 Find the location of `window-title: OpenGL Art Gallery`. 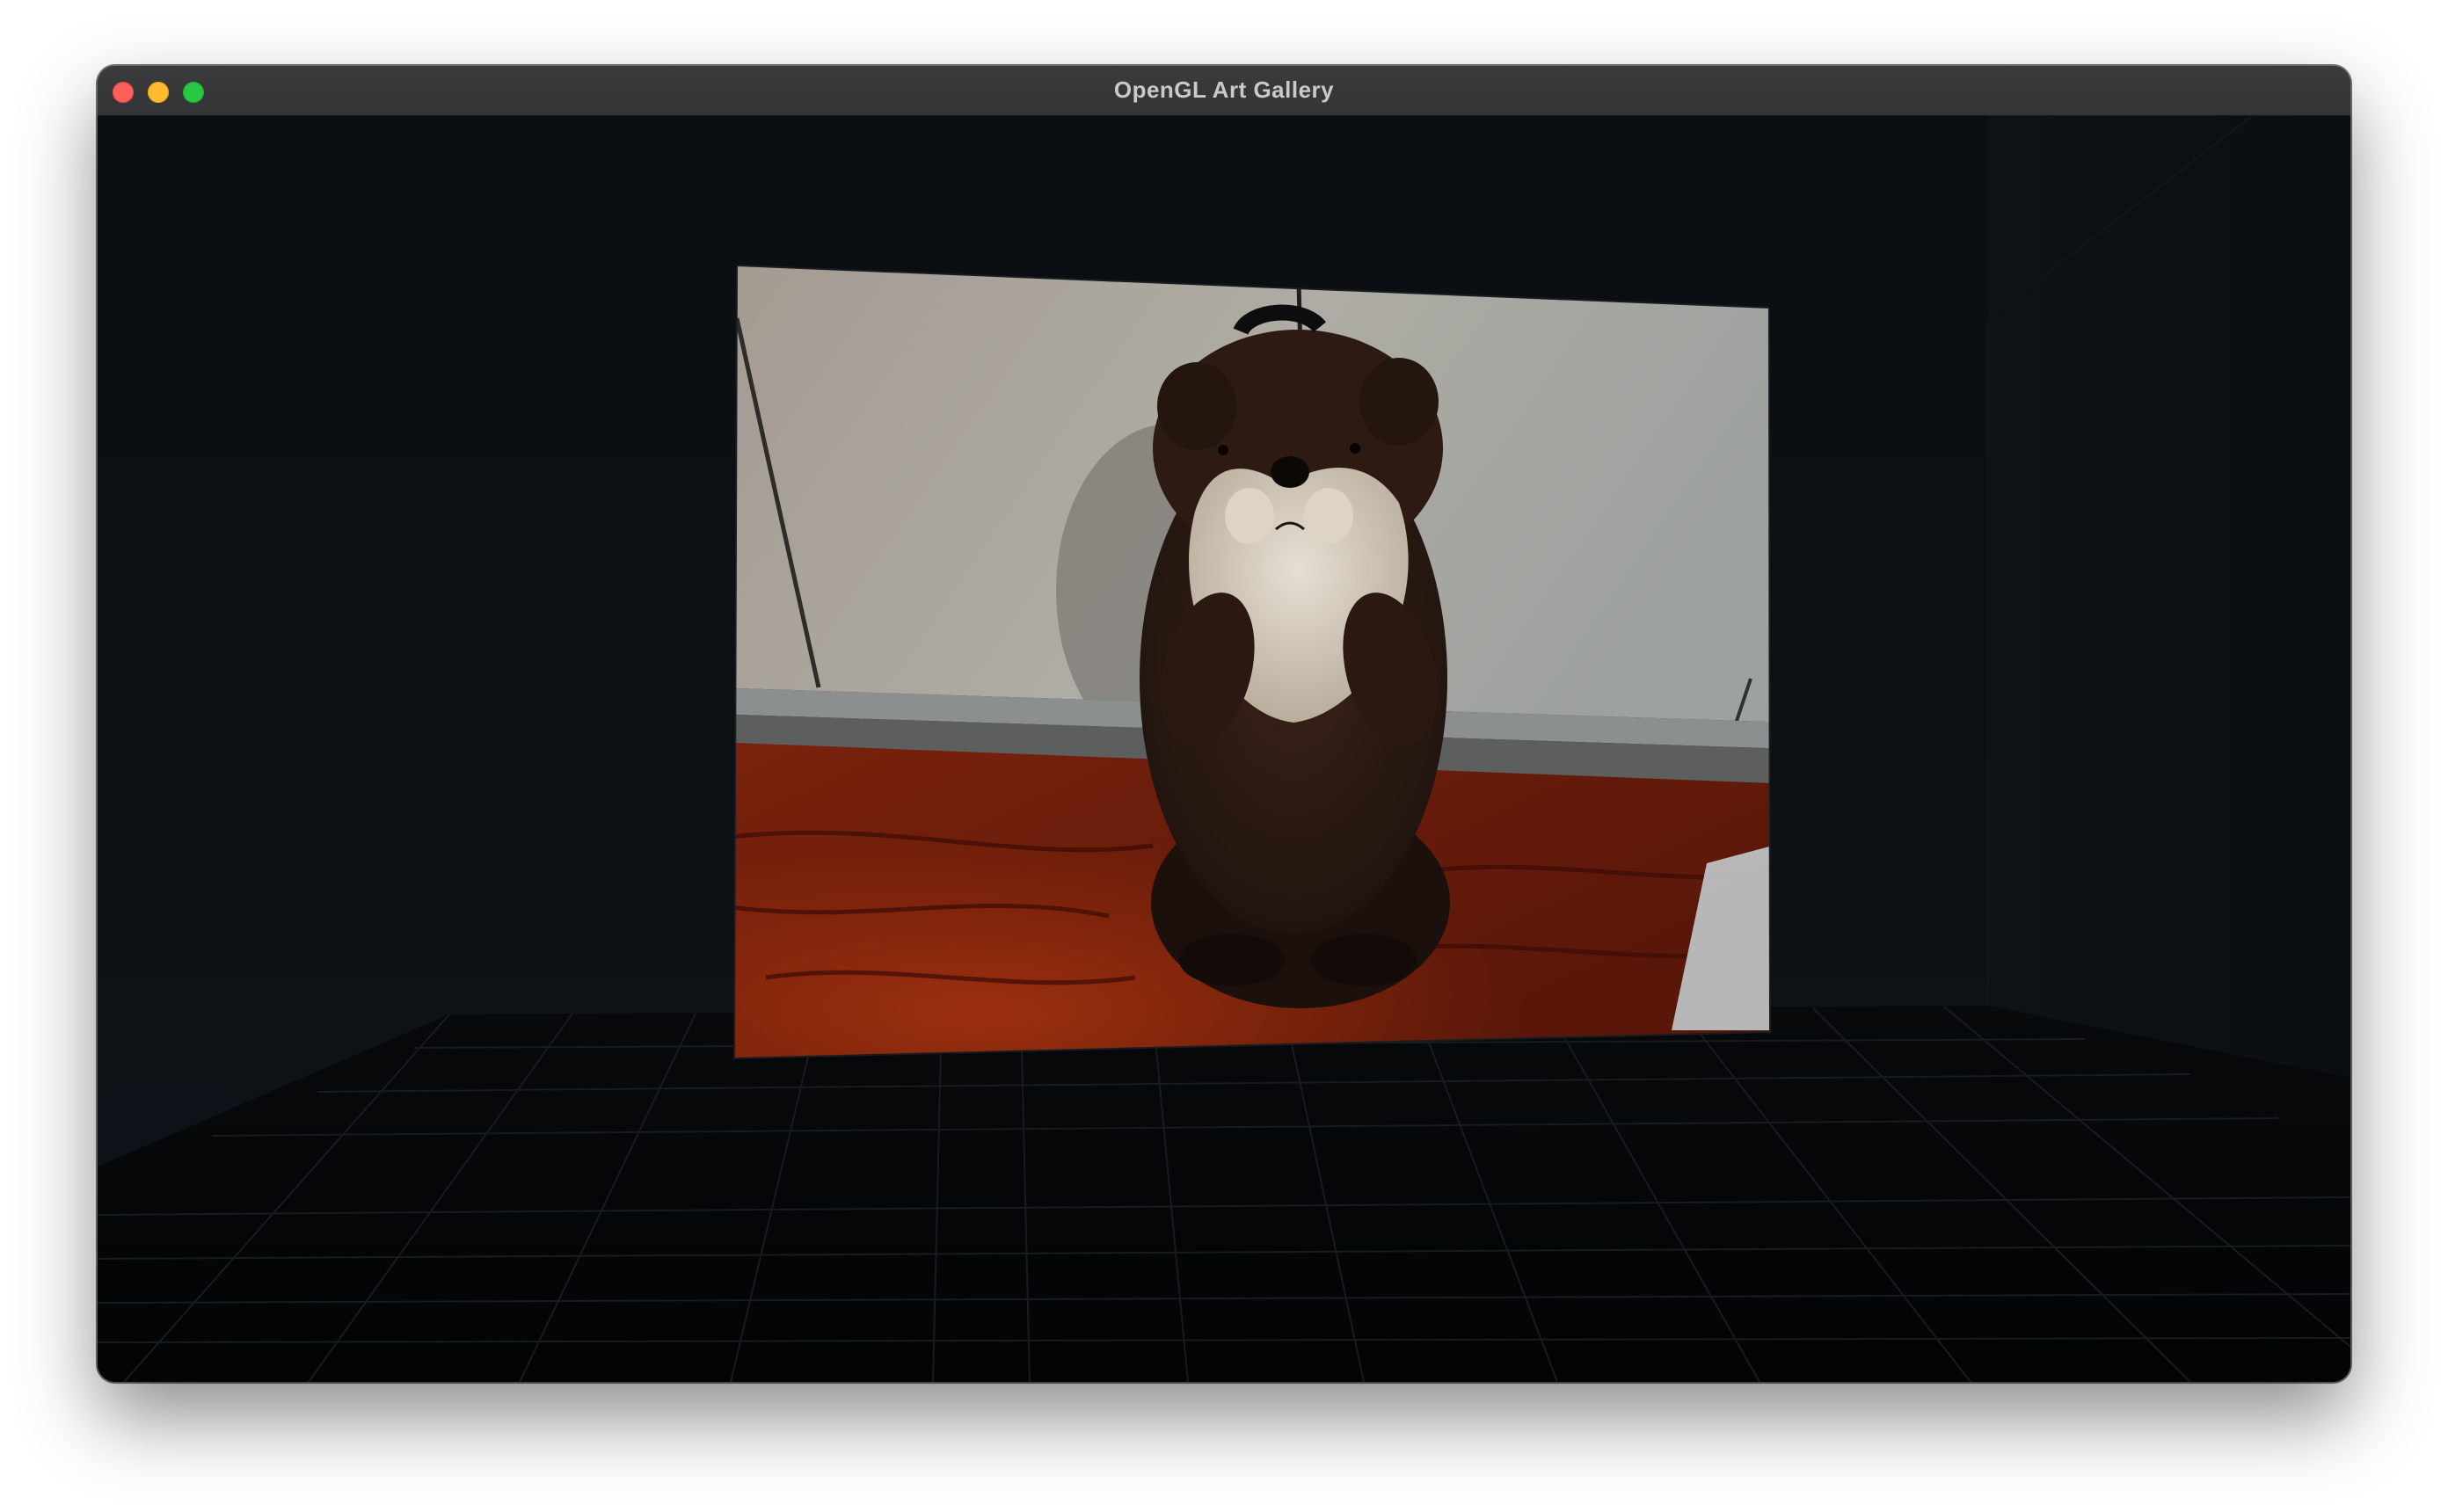

window-title: OpenGL Art Gallery is located at coordinates (1224, 90).